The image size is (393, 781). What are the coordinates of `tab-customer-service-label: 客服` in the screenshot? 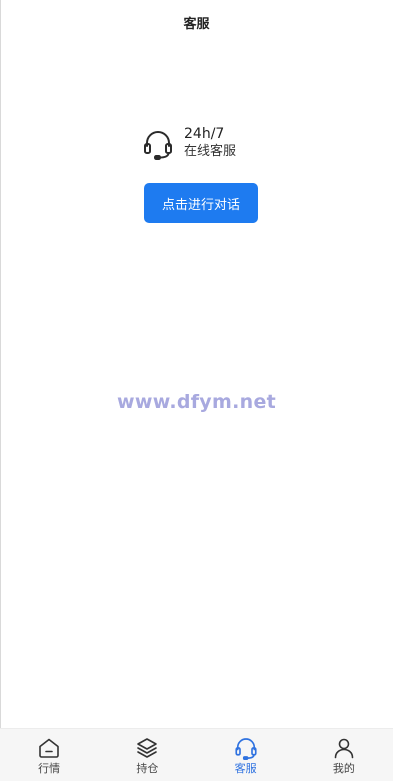 It's located at (245, 768).